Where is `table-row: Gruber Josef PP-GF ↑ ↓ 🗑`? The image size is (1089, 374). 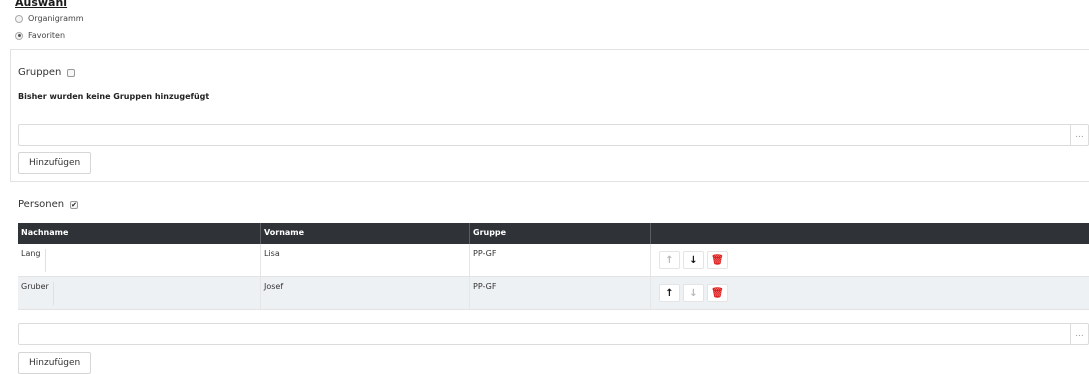 table-row: Gruber Josef PP-GF ↑ ↓ 🗑 is located at coordinates (553, 293).